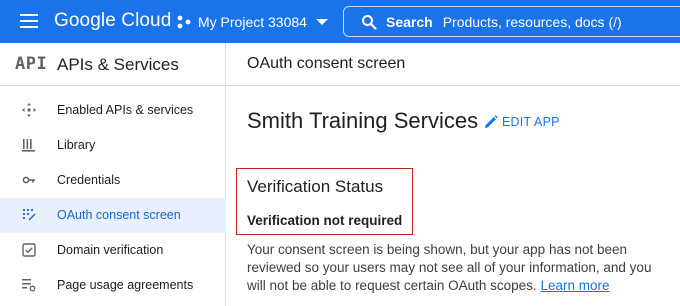 The height and width of the screenshot is (306, 680). I want to click on sidebar-item-library: Library, so click(113, 145).